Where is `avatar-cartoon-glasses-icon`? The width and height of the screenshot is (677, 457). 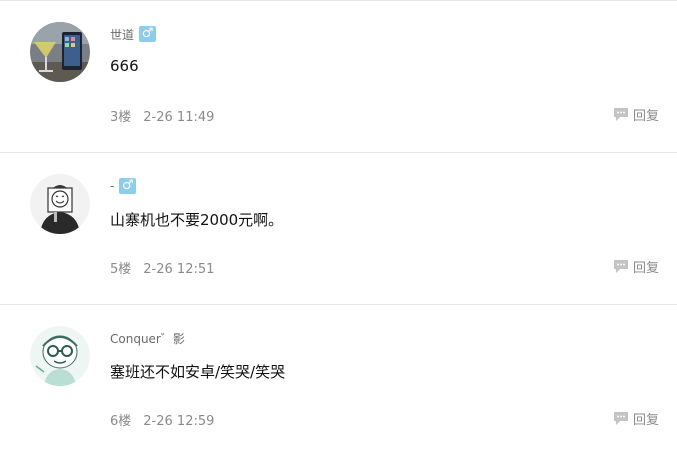
avatar-cartoon-glasses-icon is located at coordinates (60, 356).